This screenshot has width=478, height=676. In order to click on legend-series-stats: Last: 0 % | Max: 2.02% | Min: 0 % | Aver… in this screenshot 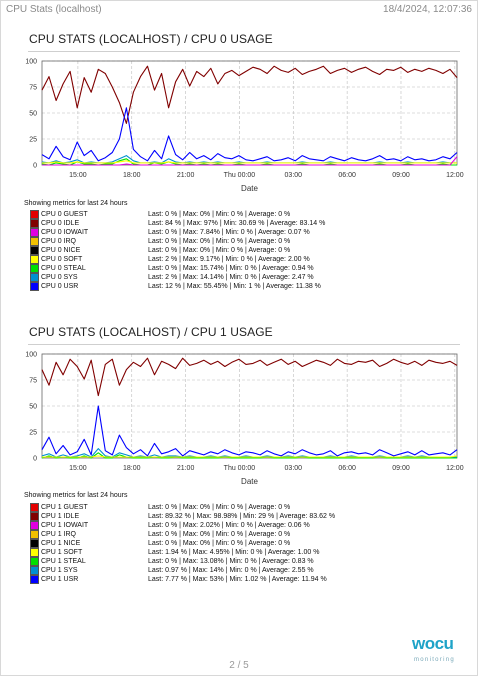, I will do `click(229, 525)`.